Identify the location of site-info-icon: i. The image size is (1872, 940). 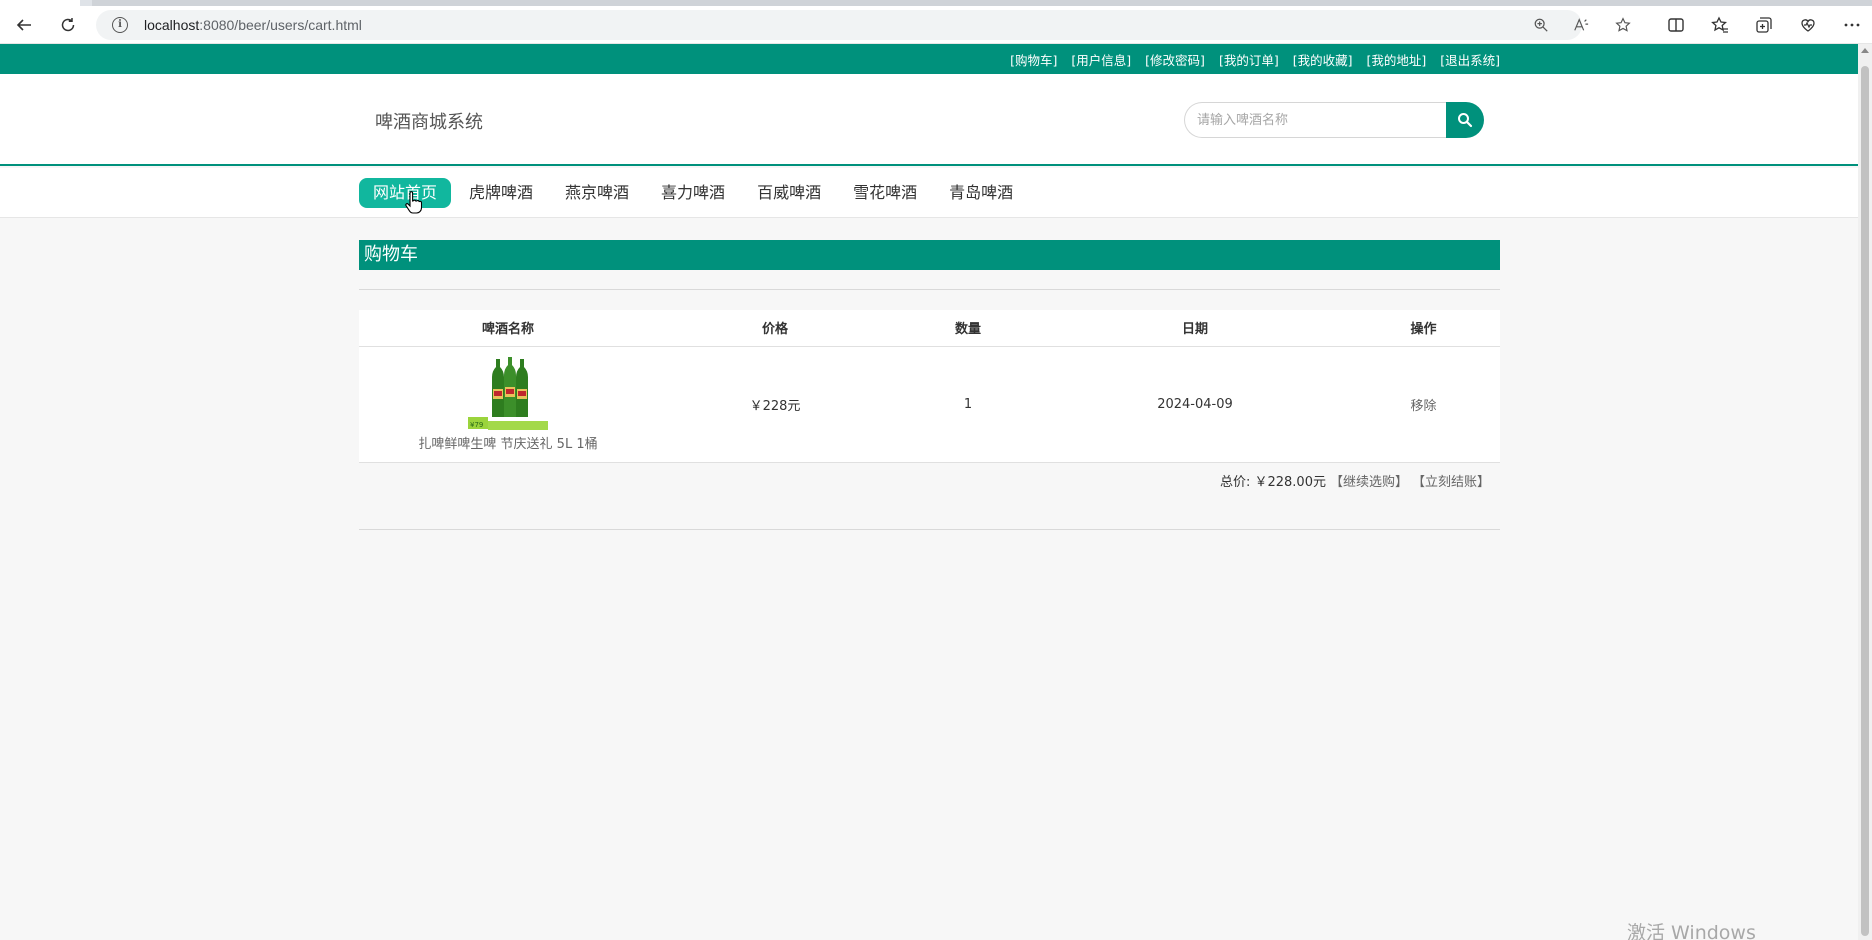
(120, 25).